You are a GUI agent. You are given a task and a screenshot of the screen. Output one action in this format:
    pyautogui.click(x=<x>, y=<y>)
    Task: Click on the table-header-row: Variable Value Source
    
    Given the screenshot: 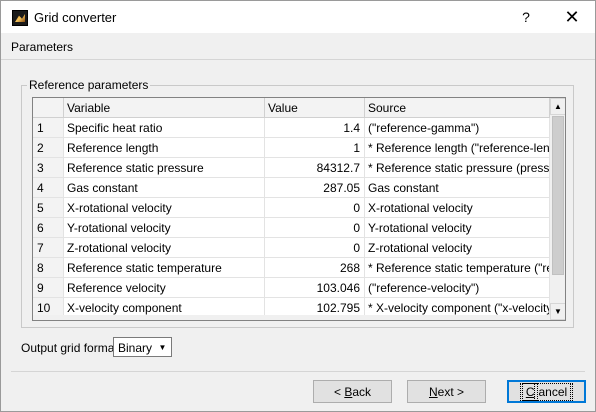 What is the action you would take?
    pyautogui.click(x=291, y=108)
    